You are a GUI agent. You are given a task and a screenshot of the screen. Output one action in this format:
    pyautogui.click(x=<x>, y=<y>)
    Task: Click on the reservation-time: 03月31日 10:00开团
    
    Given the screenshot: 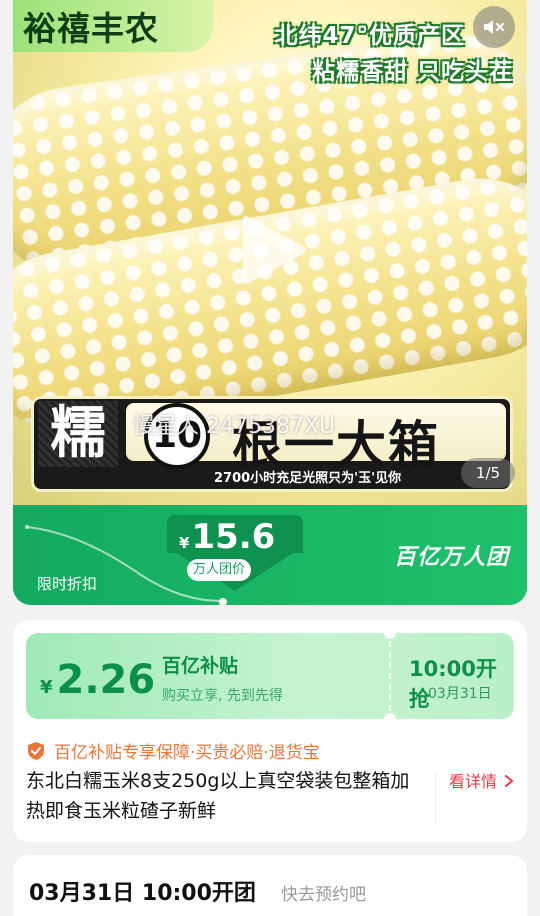 What is the action you would take?
    pyautogui.click(x=142, y=893)
    